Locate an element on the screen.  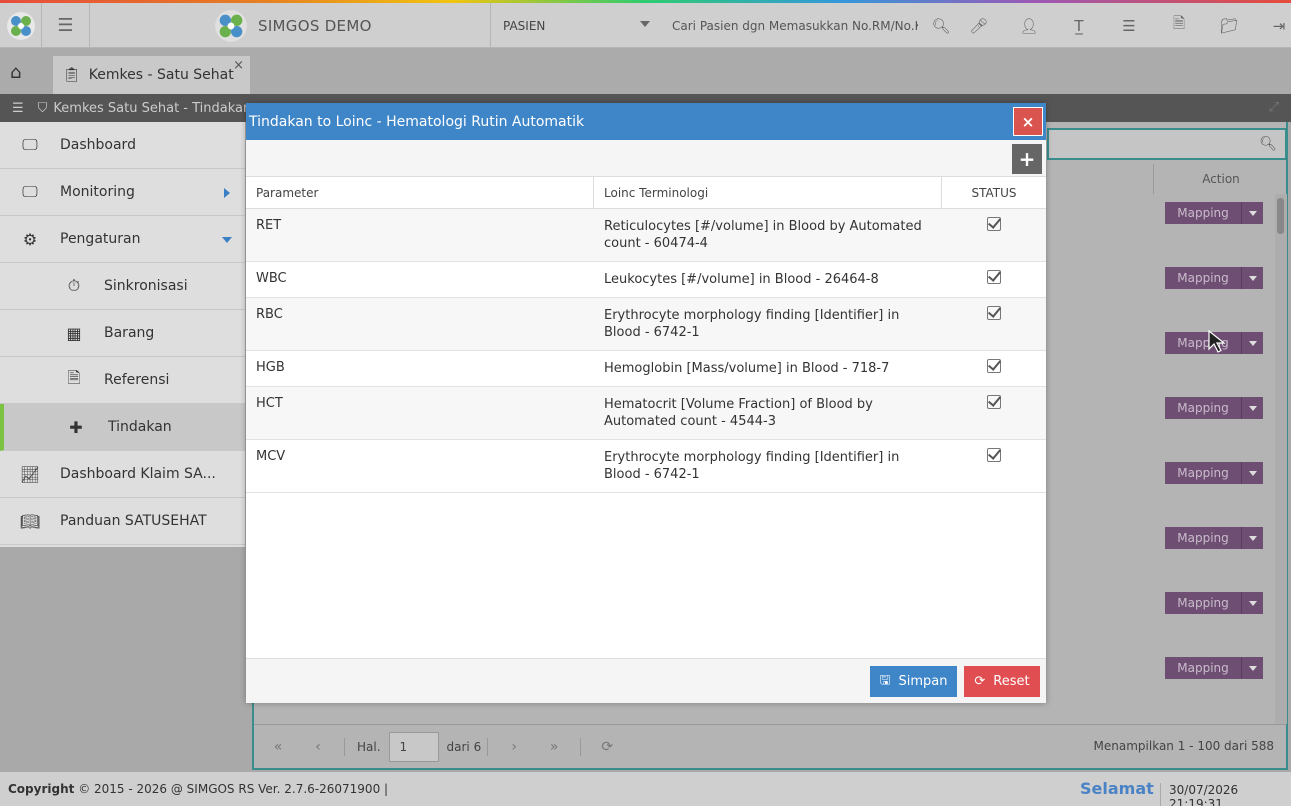
sidebar-item-panduan: 📖︎ Panduan SATUSEHAT is located at coordinates (122, 521).